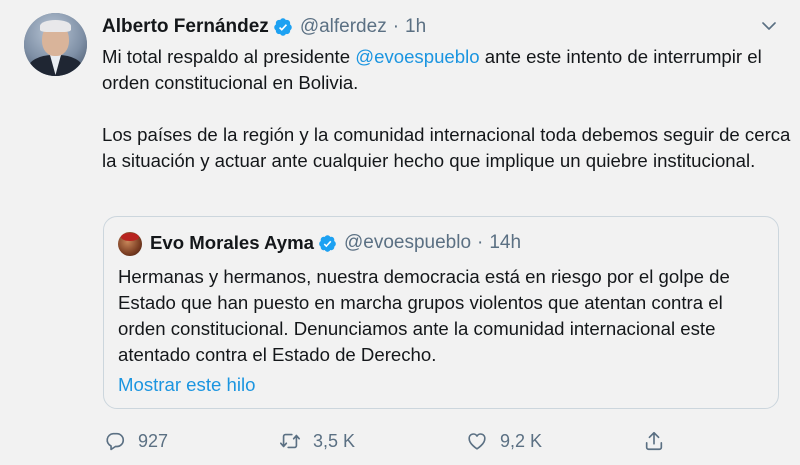  What do you see at coordinates (153, 440) in the screenshot?
I see `reply-count: 927` at bounding box center [153, 440].